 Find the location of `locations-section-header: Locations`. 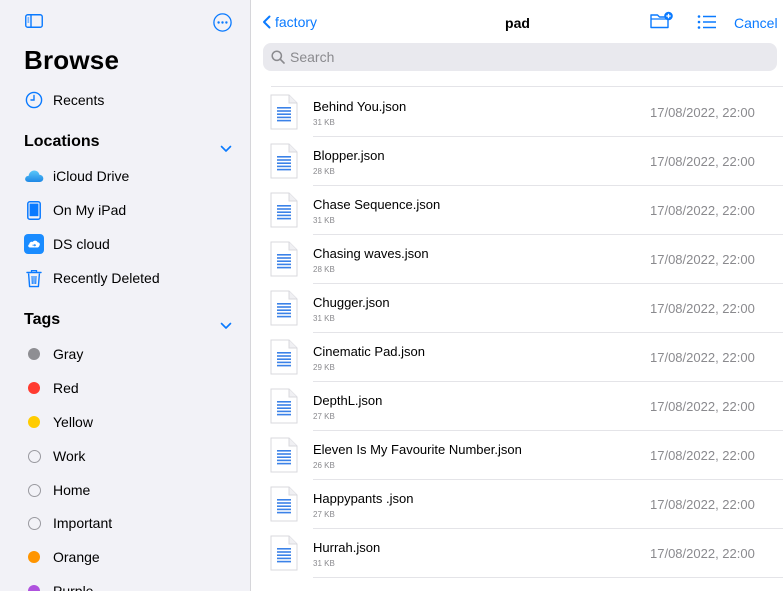

locations-section-header: Locations is located at coordinates (62, 142).